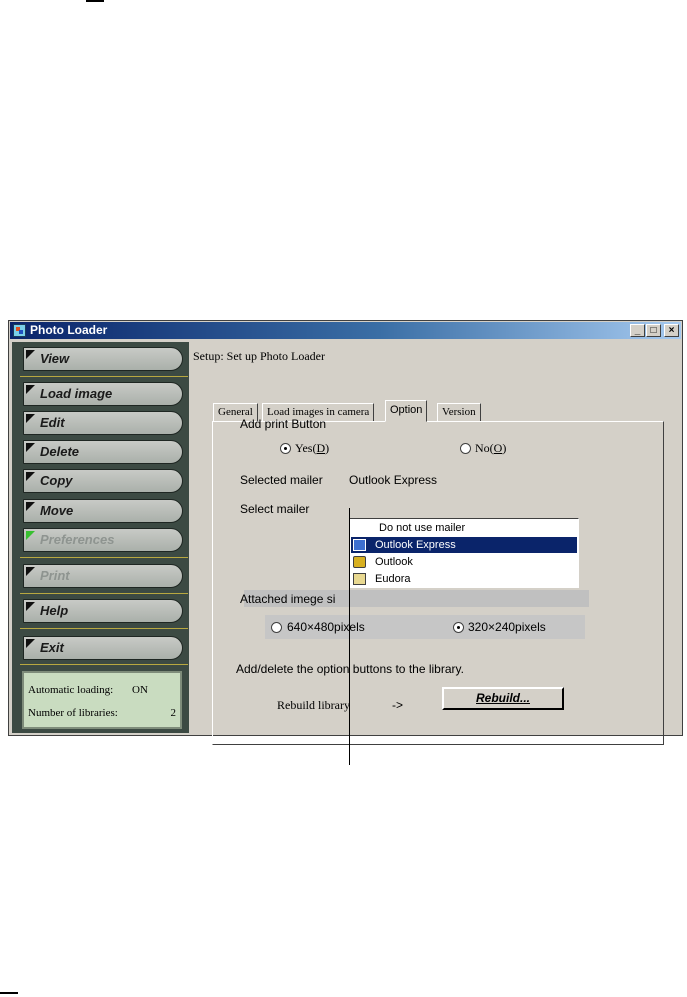  What do you see at coordinates (671, 330) in the screenshot?
I see `close-button: ×` at bounding box center [671, 330].